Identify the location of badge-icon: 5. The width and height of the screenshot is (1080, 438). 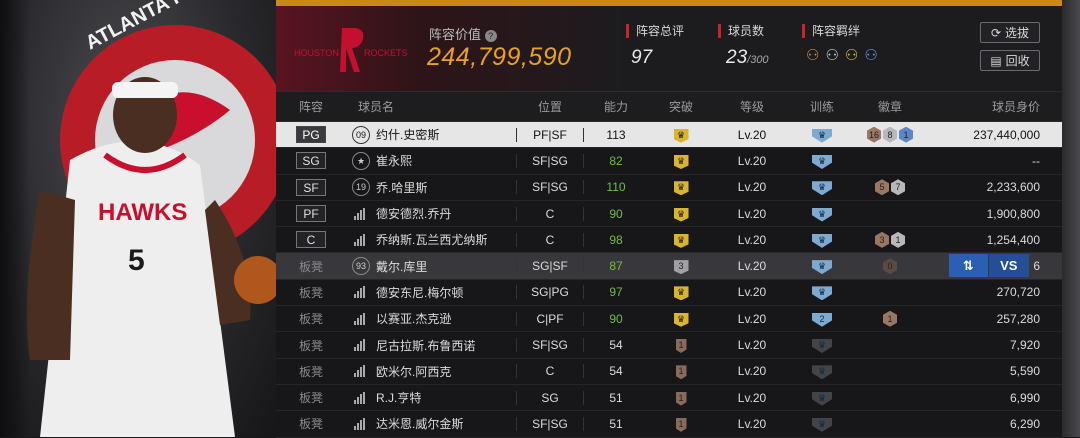
(882, 187).